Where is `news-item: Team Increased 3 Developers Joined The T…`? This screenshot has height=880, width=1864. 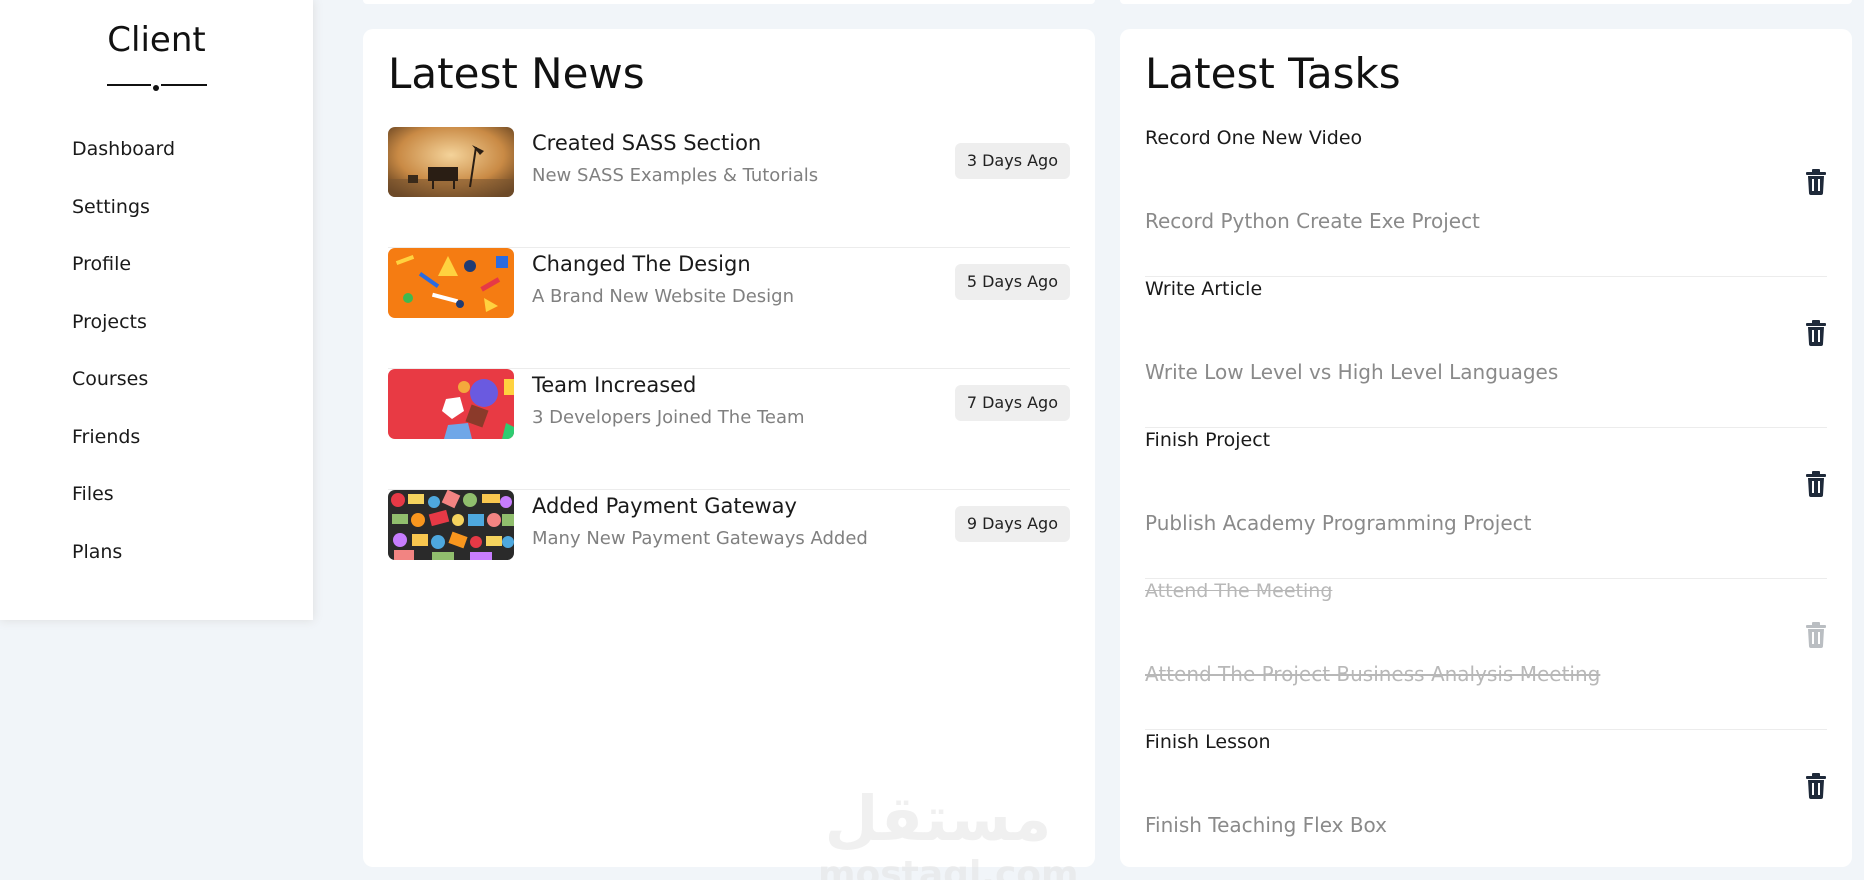 news-item: Team Increased 3 Developers Joined The T… is located at coordinates (729, 429).